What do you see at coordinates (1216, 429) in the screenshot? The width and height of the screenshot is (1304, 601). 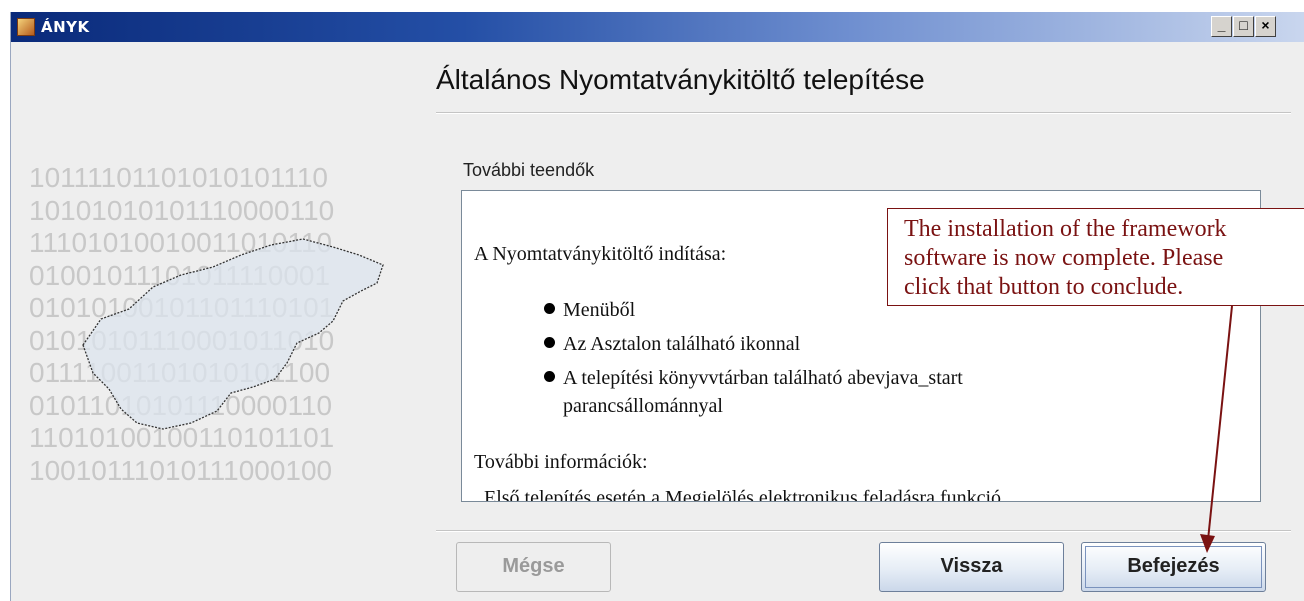 I see `callout-arrow` at bounding box center [1216, 429].